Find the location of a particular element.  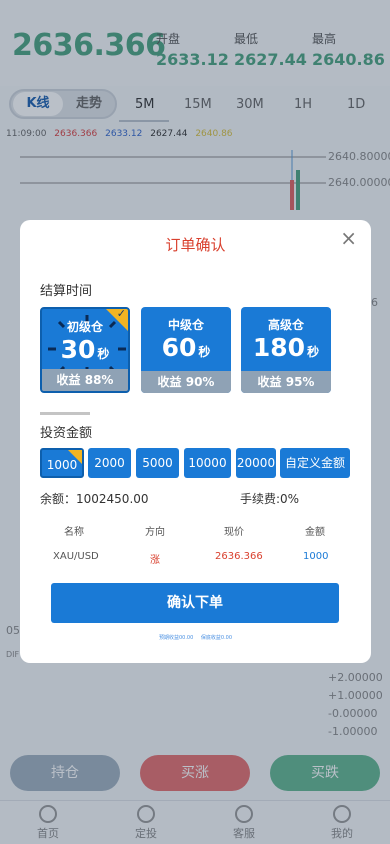

card-seconds: 30 秒 is located at coordinates (85, 349).